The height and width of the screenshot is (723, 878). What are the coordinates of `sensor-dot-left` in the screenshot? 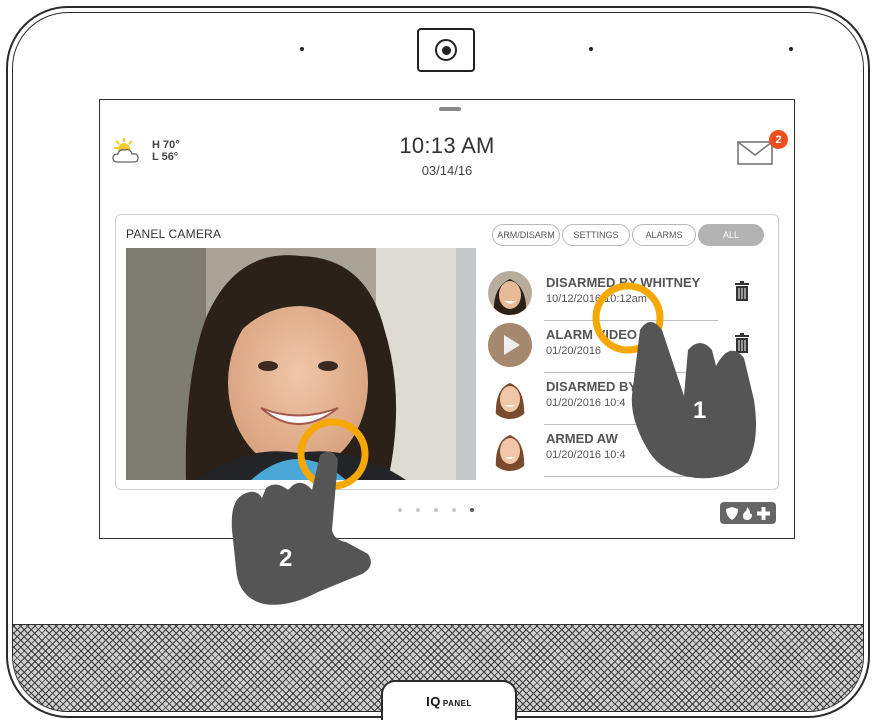 It's located at (302, 49).